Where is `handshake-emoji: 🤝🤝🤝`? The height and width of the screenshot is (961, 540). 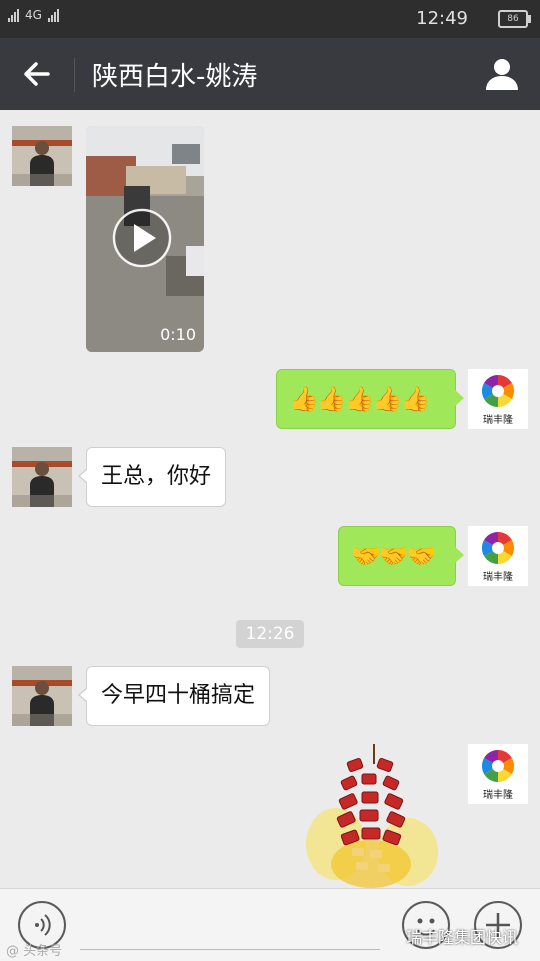
handshake-emoji: 🤝🤝🤝 is located at coordinates (394, 556).